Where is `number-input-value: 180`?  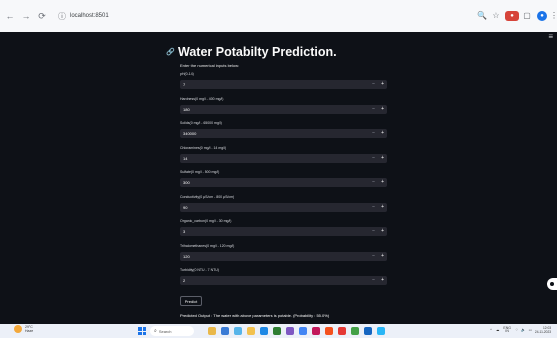
number-input-value: 180 is located at coordinates (186, 109).